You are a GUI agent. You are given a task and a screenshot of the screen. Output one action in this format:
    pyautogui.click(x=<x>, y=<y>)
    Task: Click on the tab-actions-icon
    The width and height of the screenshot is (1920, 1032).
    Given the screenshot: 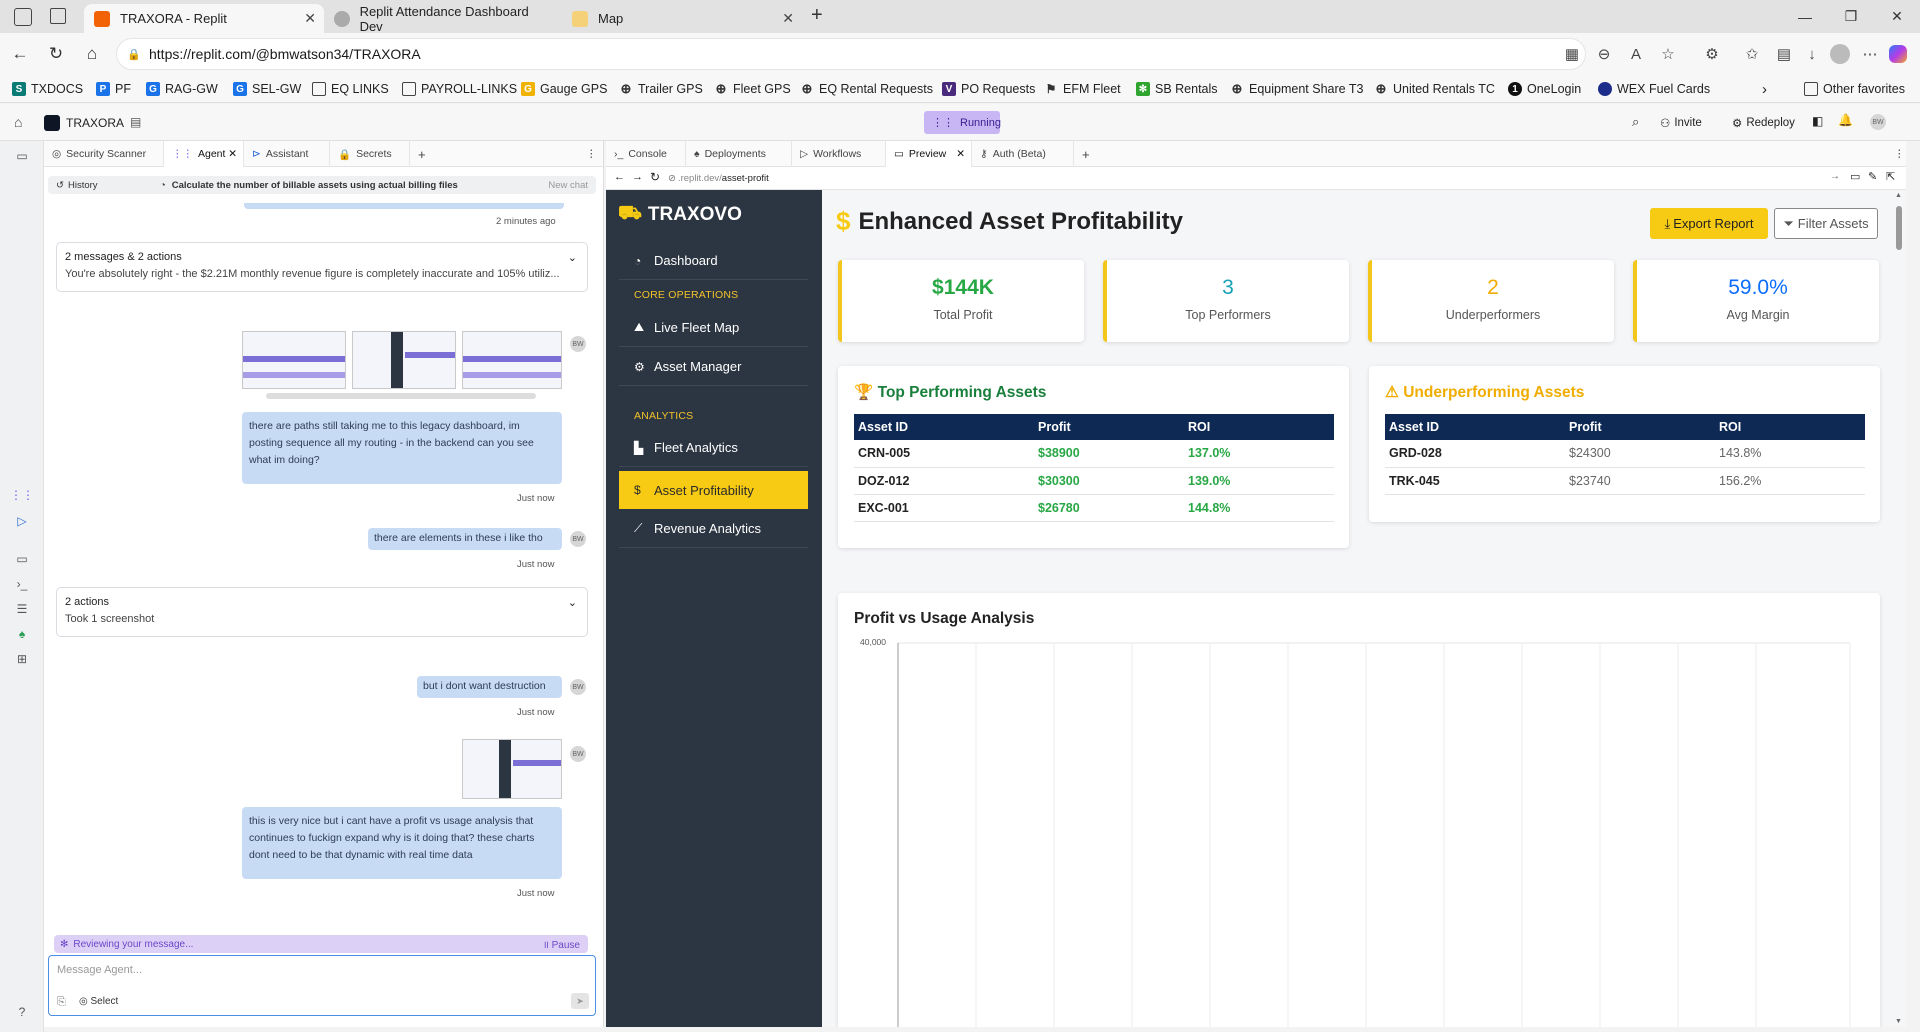 What is the action you would take?
    pyautogui.click(x=58, y=16)
    